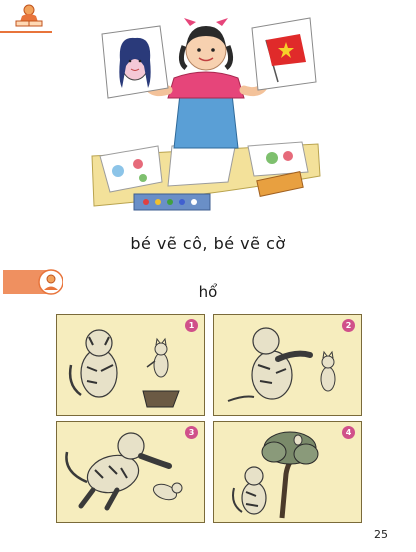 This screenshot has width=416, height=552. I want to click on panel-number-2: 2, so click(348, 325).